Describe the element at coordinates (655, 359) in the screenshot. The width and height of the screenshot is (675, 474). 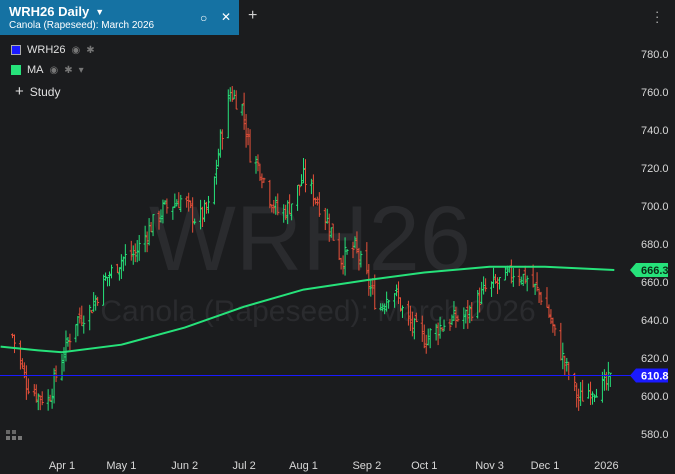
I see `y-tick-label: 620.0` at that location.